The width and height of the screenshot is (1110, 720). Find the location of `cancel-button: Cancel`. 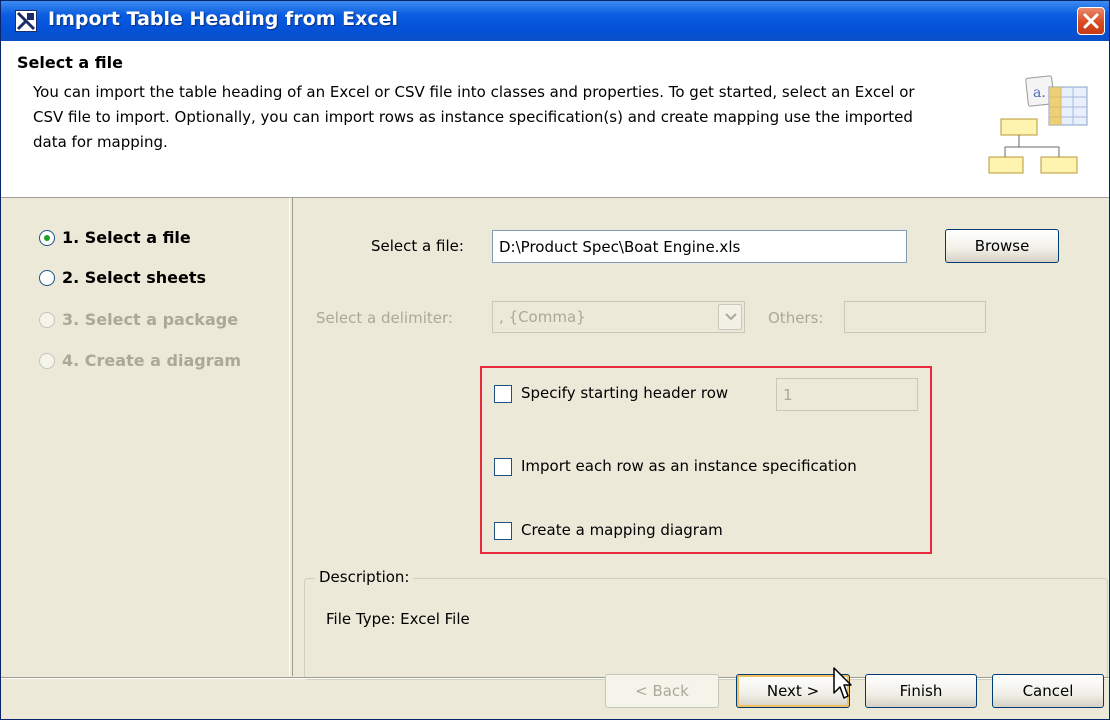

cancel-button: Cancel is located at coordinates (1048, 691).